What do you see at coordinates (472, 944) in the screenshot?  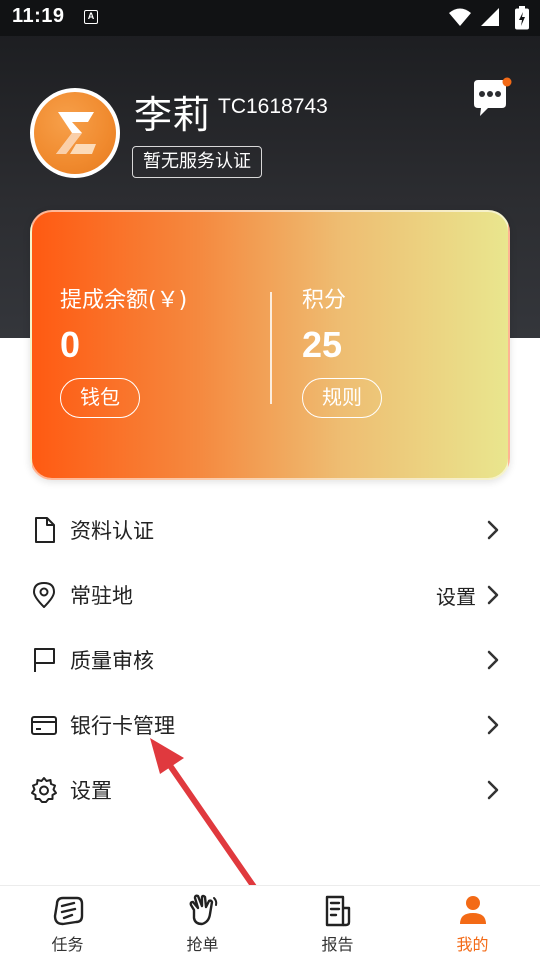 I see `nav-label: 我的` at bounding box center [472, 944].